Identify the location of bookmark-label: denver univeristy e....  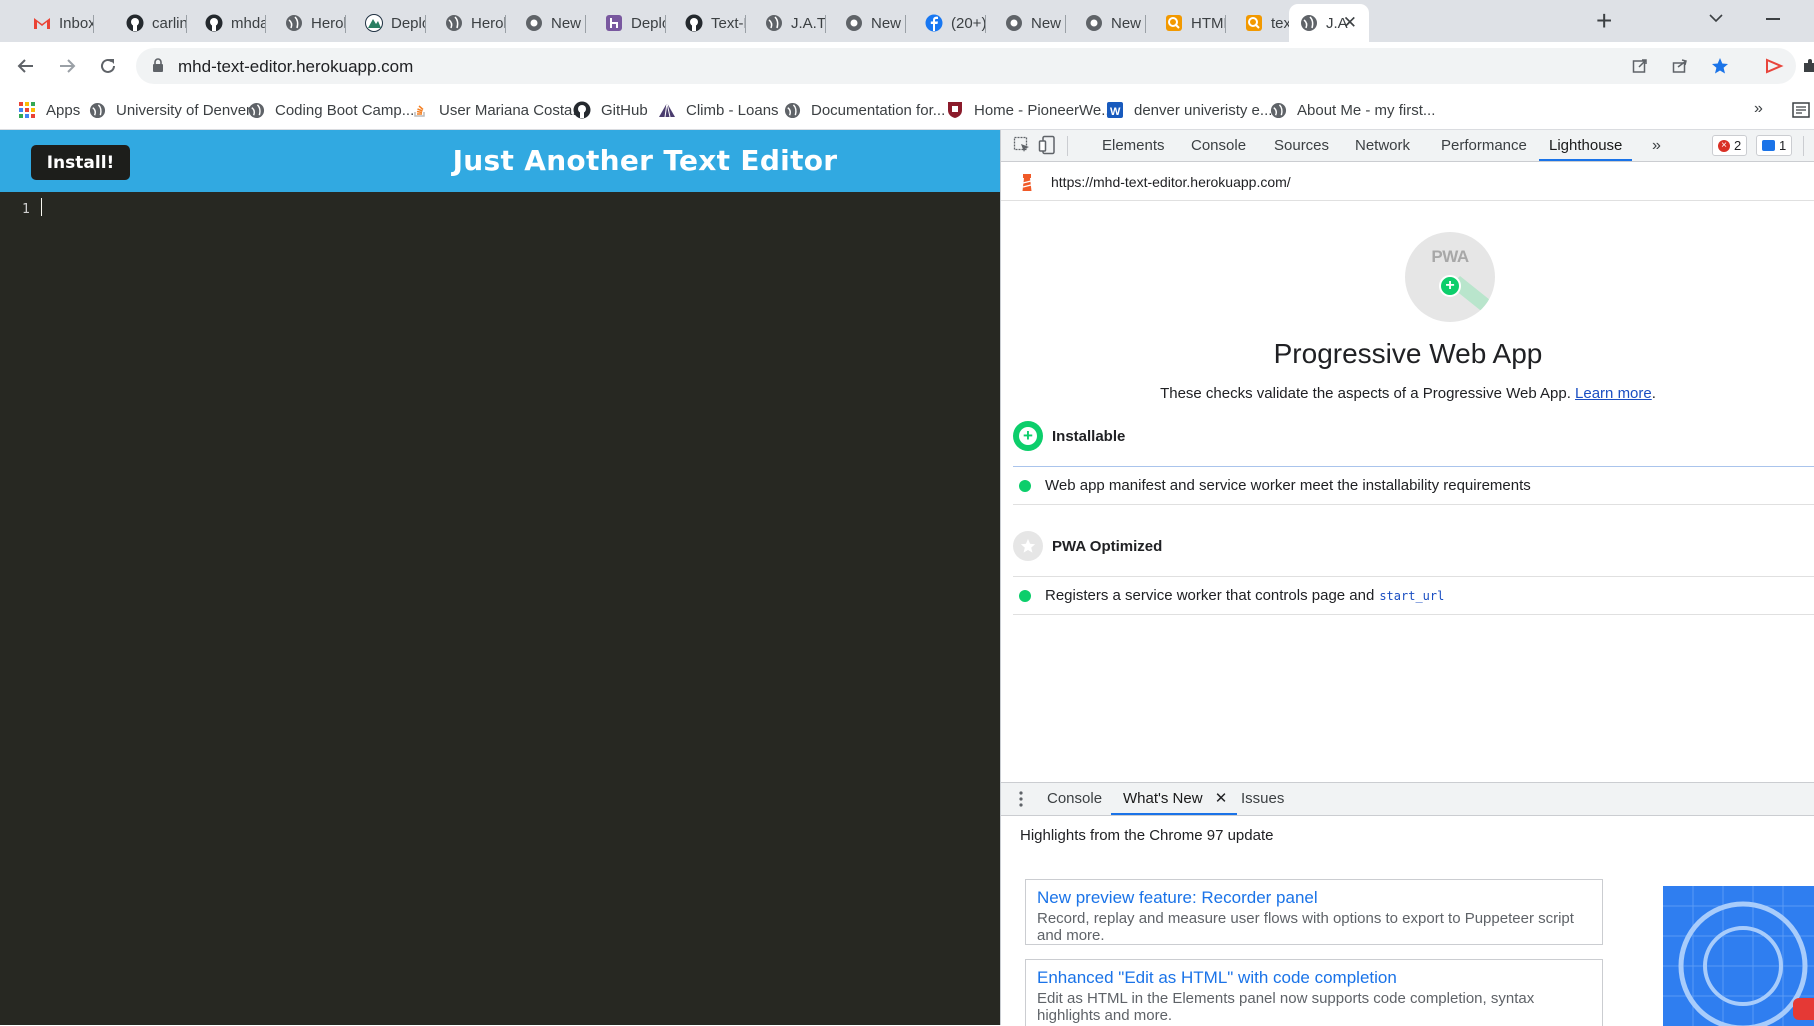
(1203, 110).